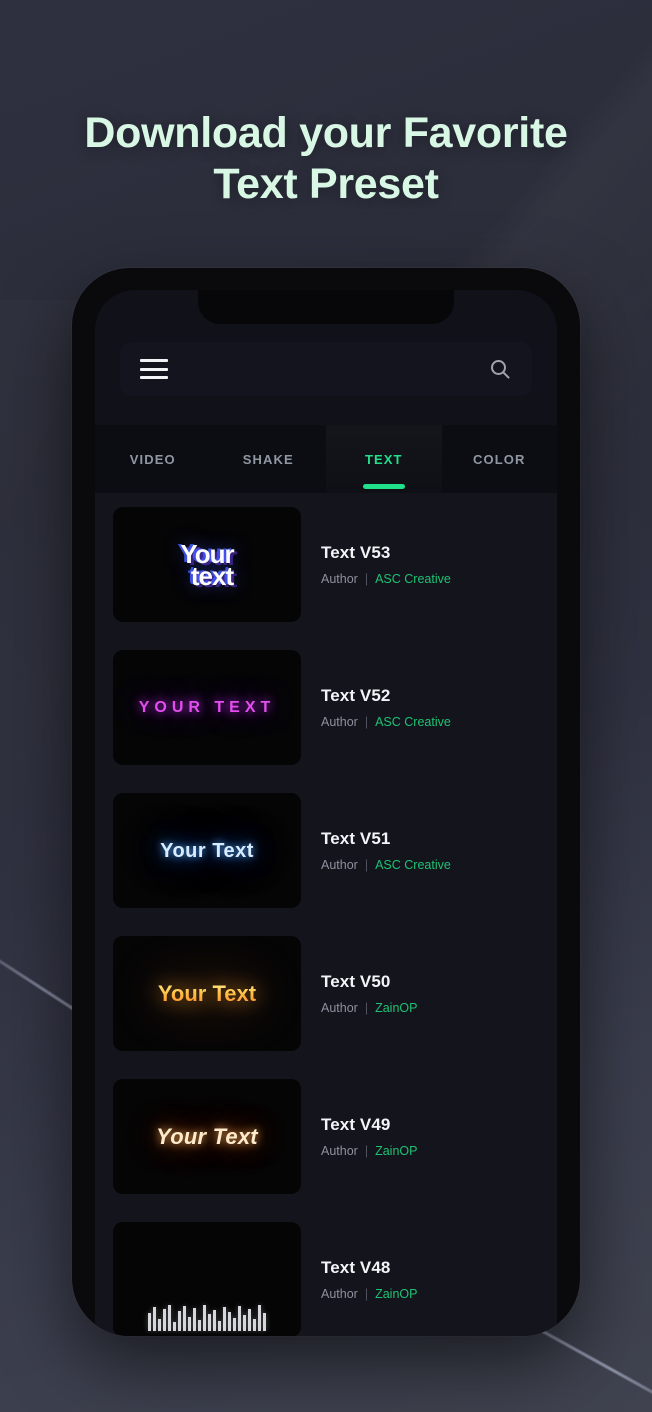  What do you see at coordinates (356, 1124) in the screenshot?
I see `preset-title: Text V49` at bounding box center [356, 1124].